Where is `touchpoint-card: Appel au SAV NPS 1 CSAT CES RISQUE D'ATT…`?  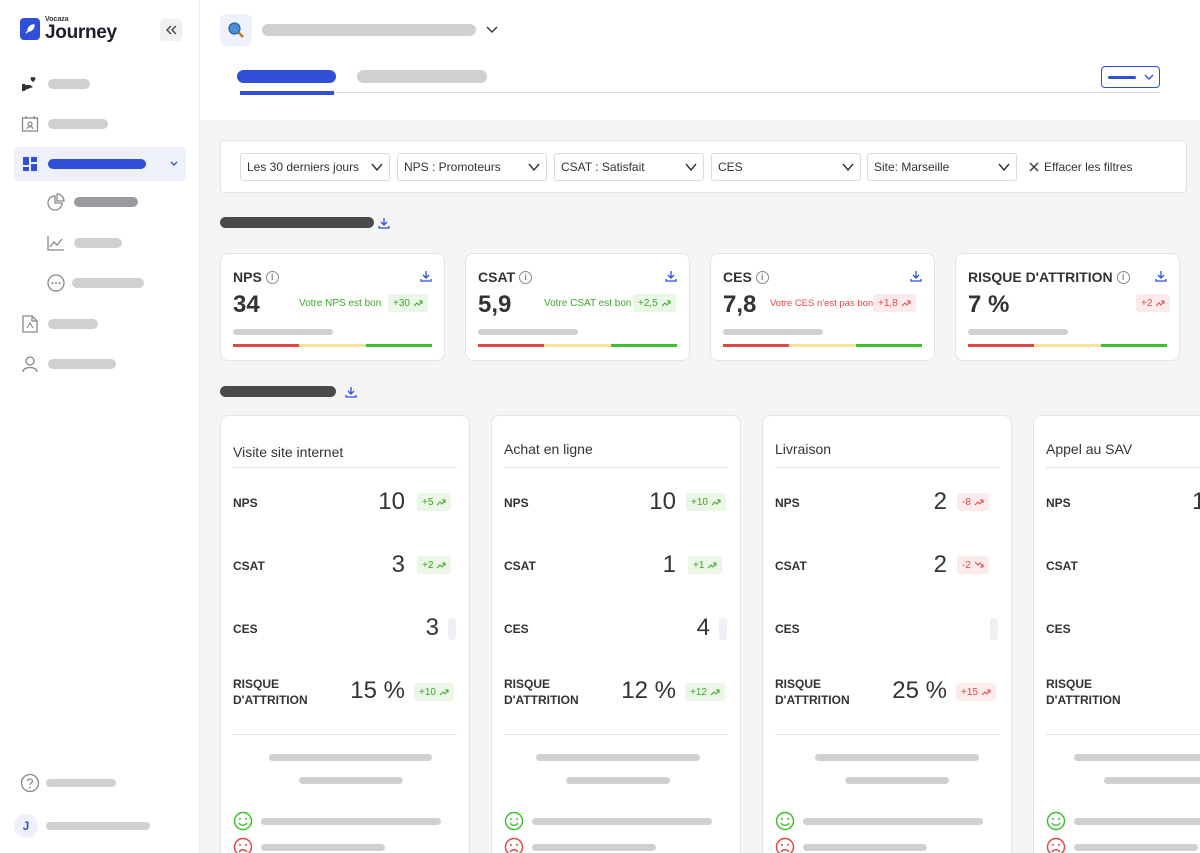
touchpoint-card: Appel au SAV NPS 1 CSAT CES RISQUE D'ATT… is located at coordinates (1116, 634).